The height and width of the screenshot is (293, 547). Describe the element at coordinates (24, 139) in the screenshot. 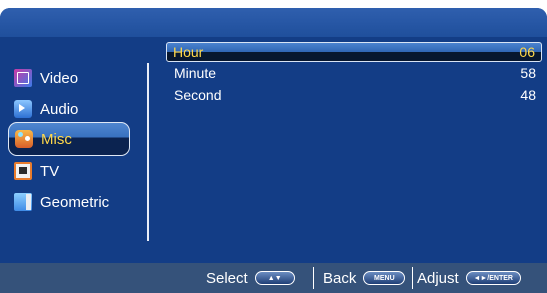

I see `misc-icon` at that location.